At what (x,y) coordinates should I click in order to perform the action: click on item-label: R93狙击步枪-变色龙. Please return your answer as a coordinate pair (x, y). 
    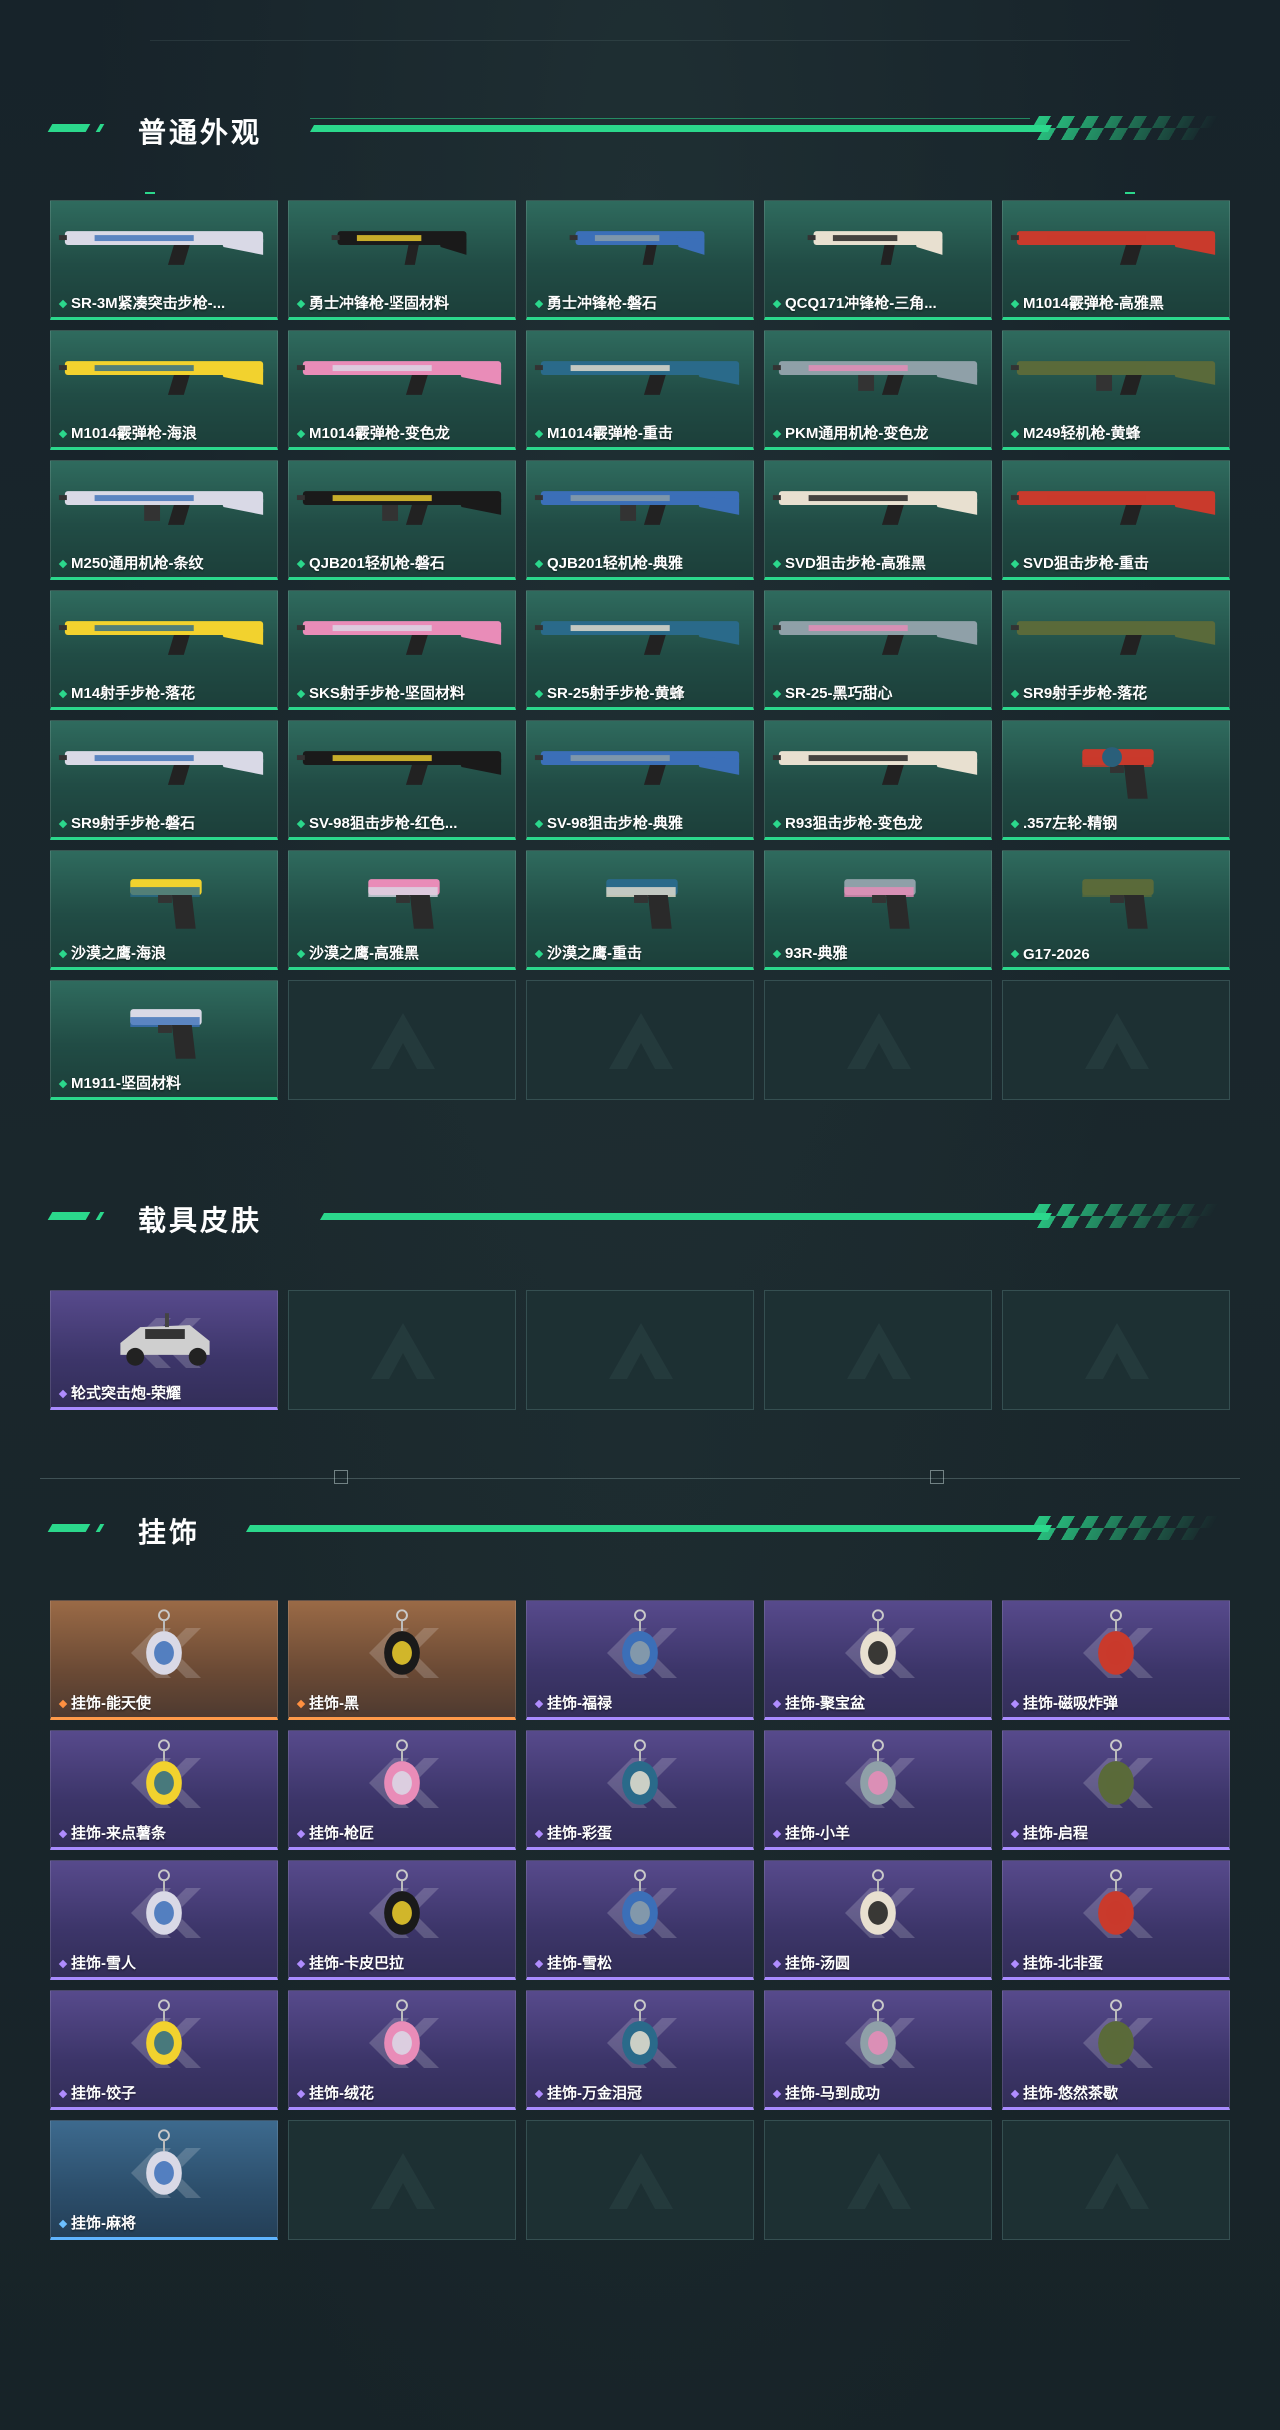
    Looking at the image, I should click on (854, 823).